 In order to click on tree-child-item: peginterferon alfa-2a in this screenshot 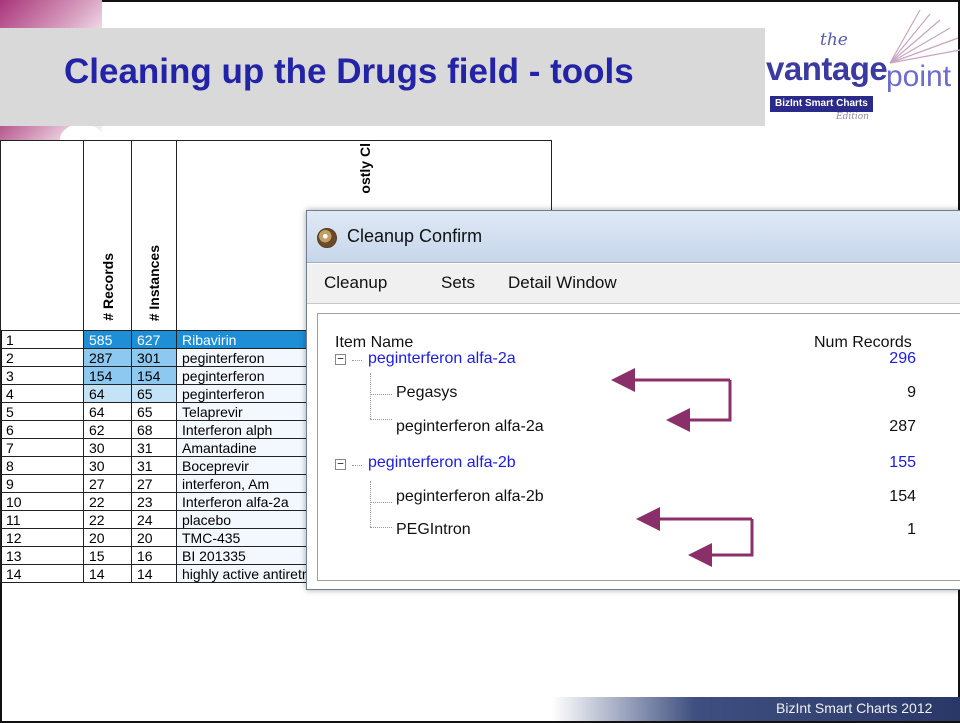, I will do `click(470, 427)`.